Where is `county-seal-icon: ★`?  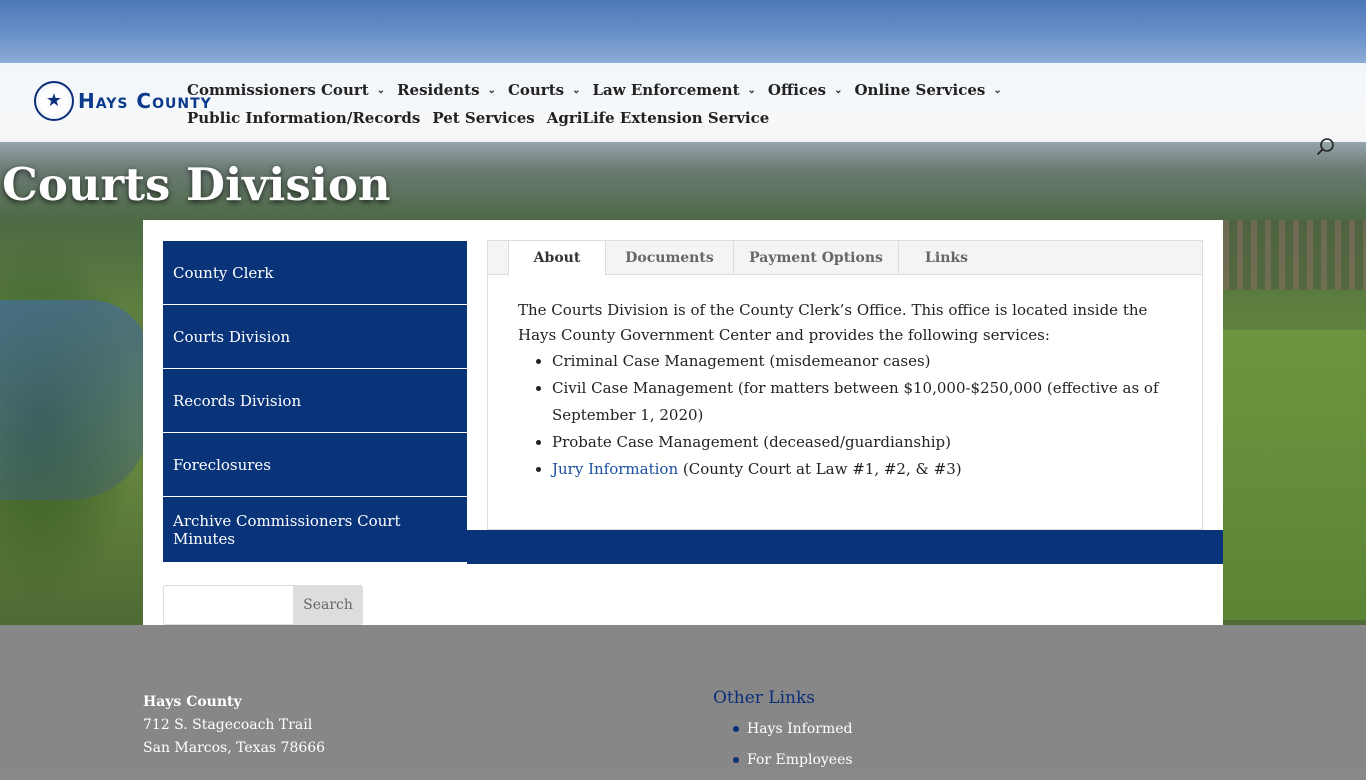 county-seal-icon: ★ is located at coordinates (54, 101).